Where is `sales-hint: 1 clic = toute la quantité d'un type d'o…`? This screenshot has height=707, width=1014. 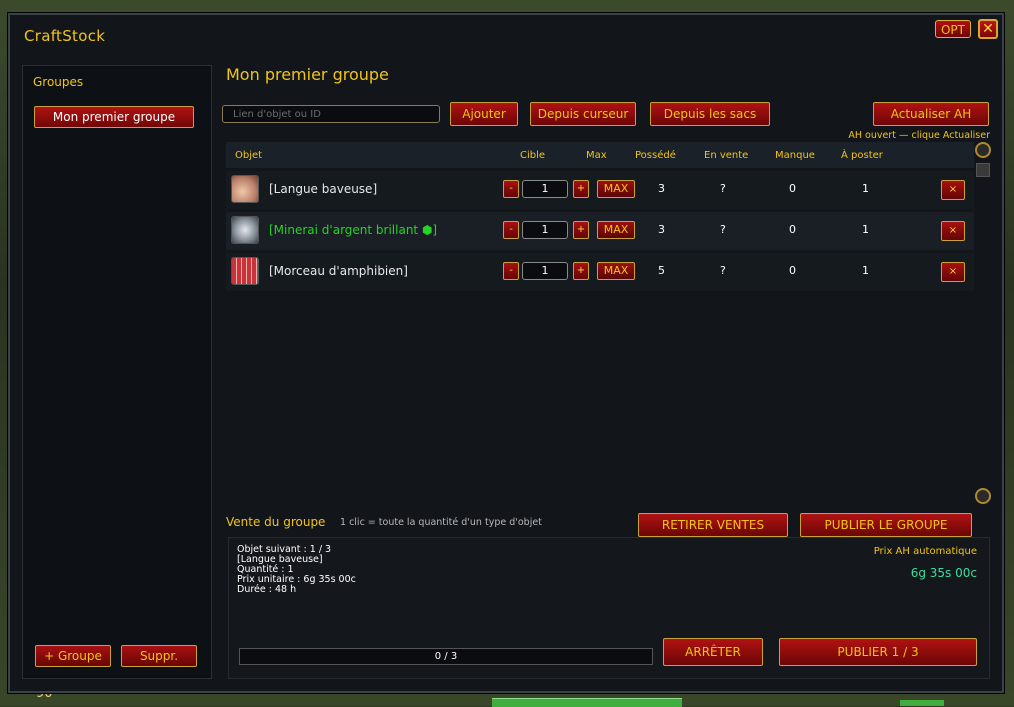 sales-hint: 1 clic = toute la quantité d'un type d'o… is located at coordinates (441, 522).